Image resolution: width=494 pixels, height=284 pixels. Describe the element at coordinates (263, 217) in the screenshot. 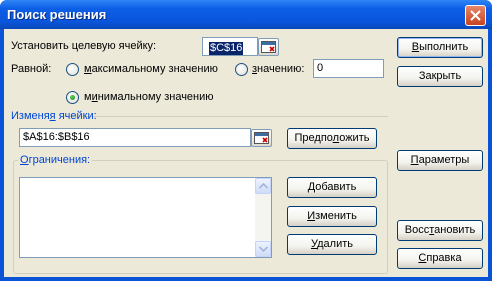

I see `constraints-scrollbar` at that location.